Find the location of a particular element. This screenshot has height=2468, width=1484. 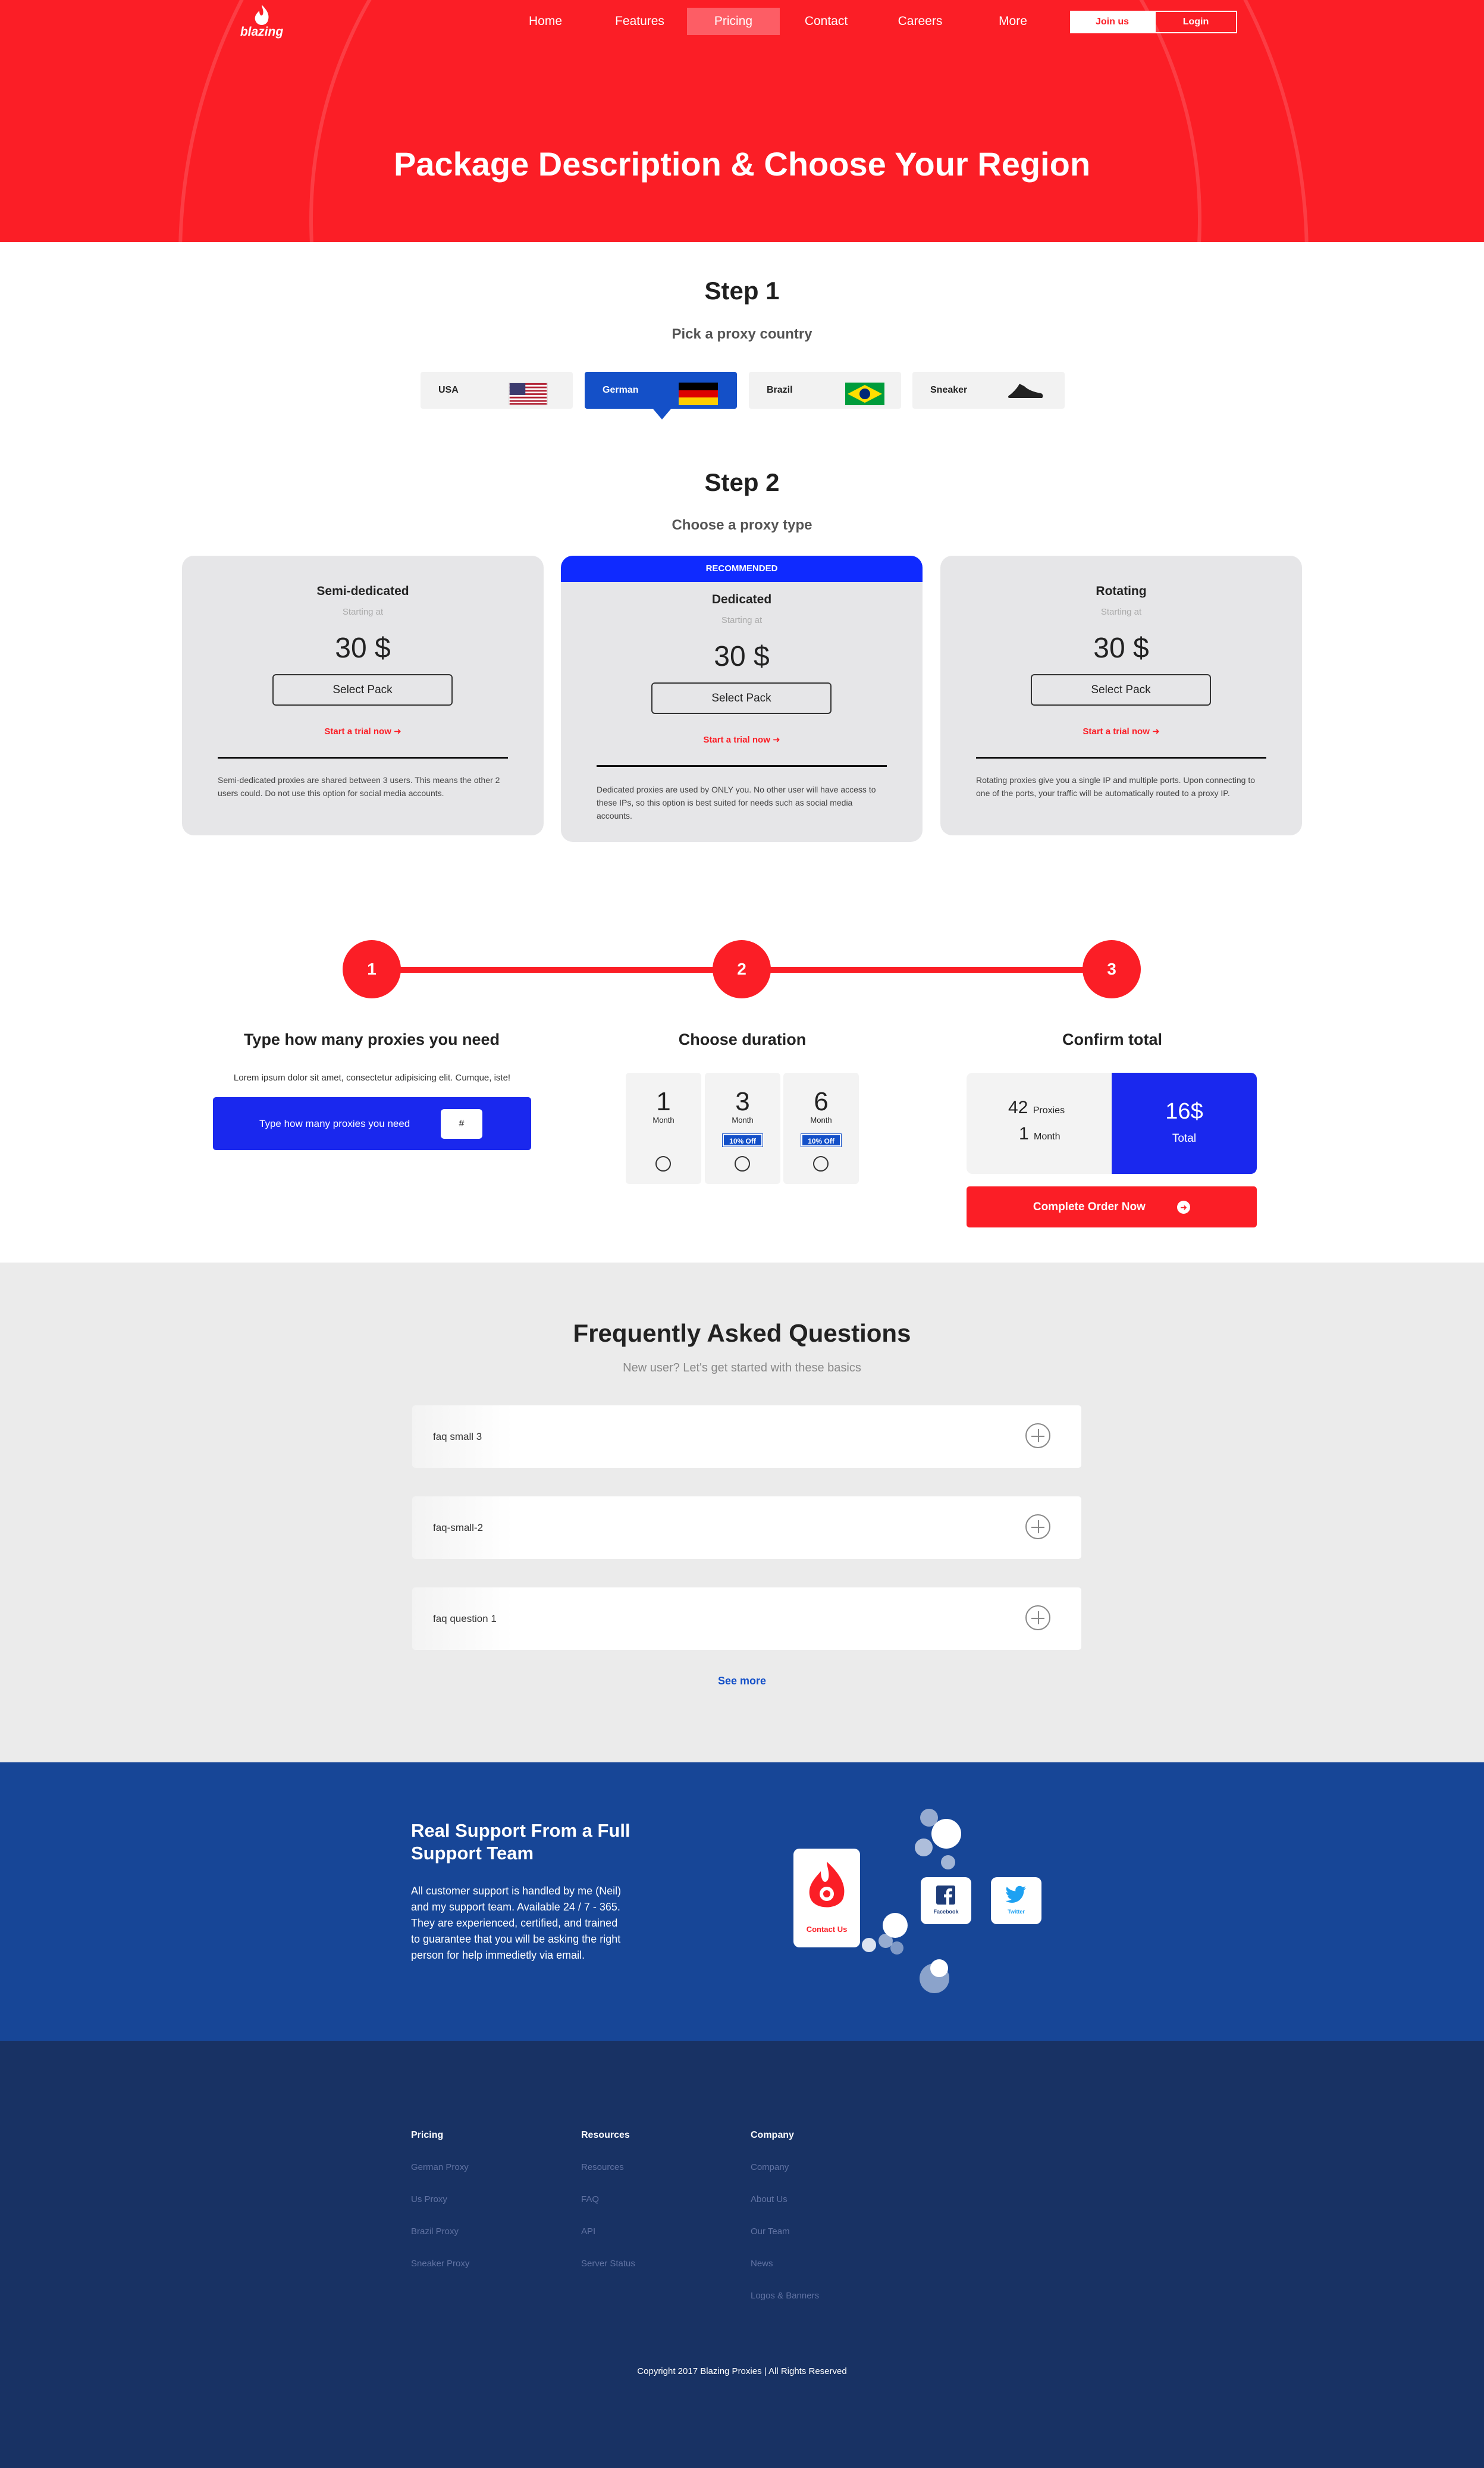

country-usa: USA is located at coordinates (497, 390).